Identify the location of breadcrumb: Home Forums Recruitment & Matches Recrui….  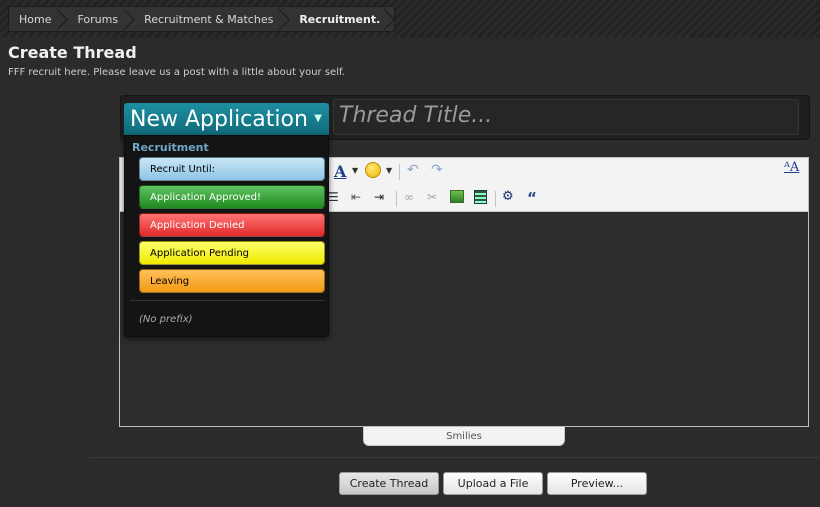
(202, 19).